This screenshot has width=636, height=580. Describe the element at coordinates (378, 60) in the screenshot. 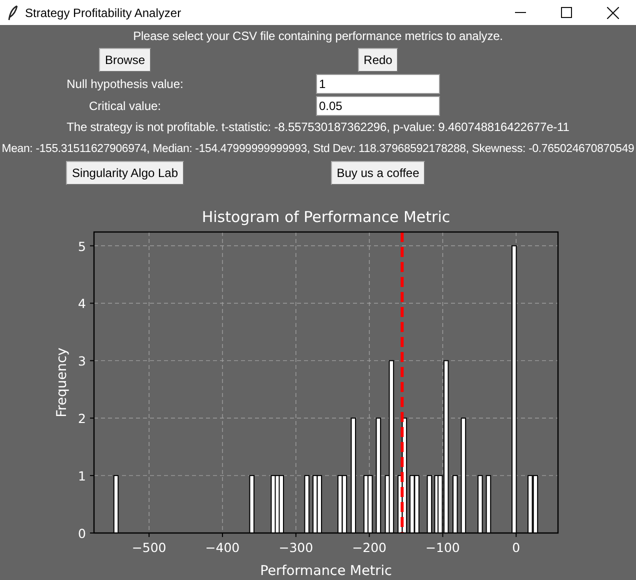

I see `redo-button: Redo` at that location.